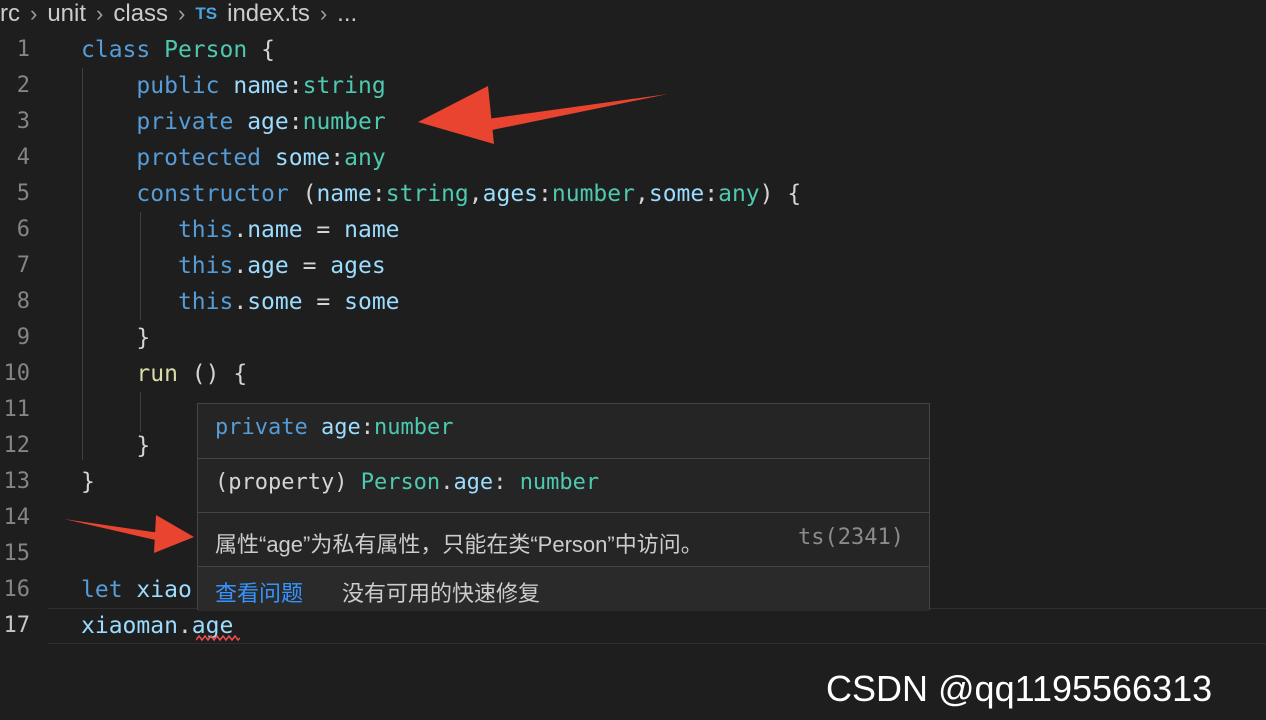  Describe the element at coordinates (10, 14) in the screenshot. I see `breadcrumb-item-src: rc` at that location.